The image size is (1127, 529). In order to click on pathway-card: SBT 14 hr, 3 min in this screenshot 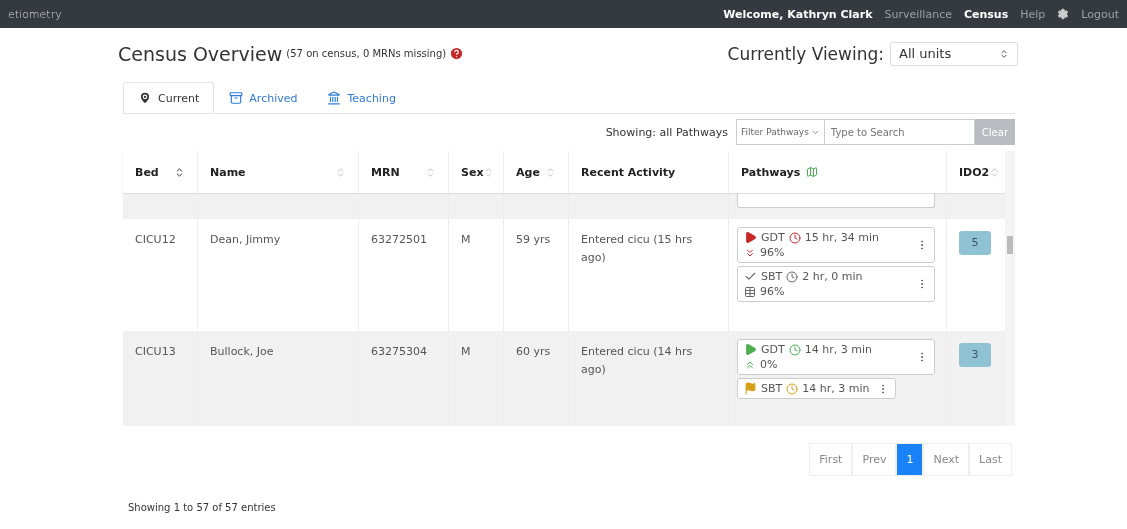, I will do `click(817, 388)`.